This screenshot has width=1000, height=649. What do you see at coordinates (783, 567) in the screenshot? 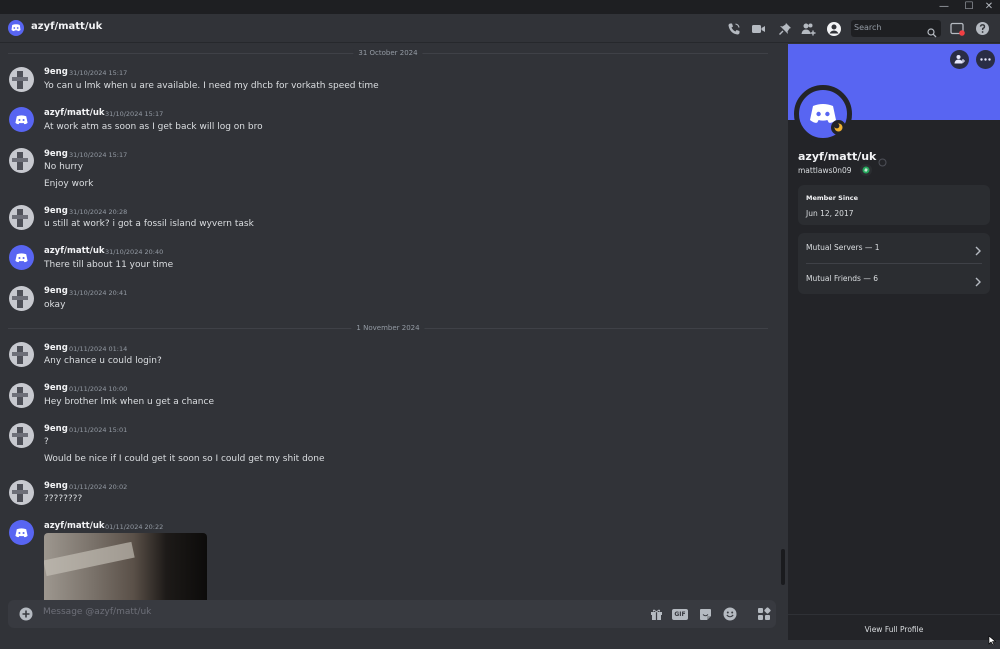
I see `scrollbar` at bounding box center [783, 567].